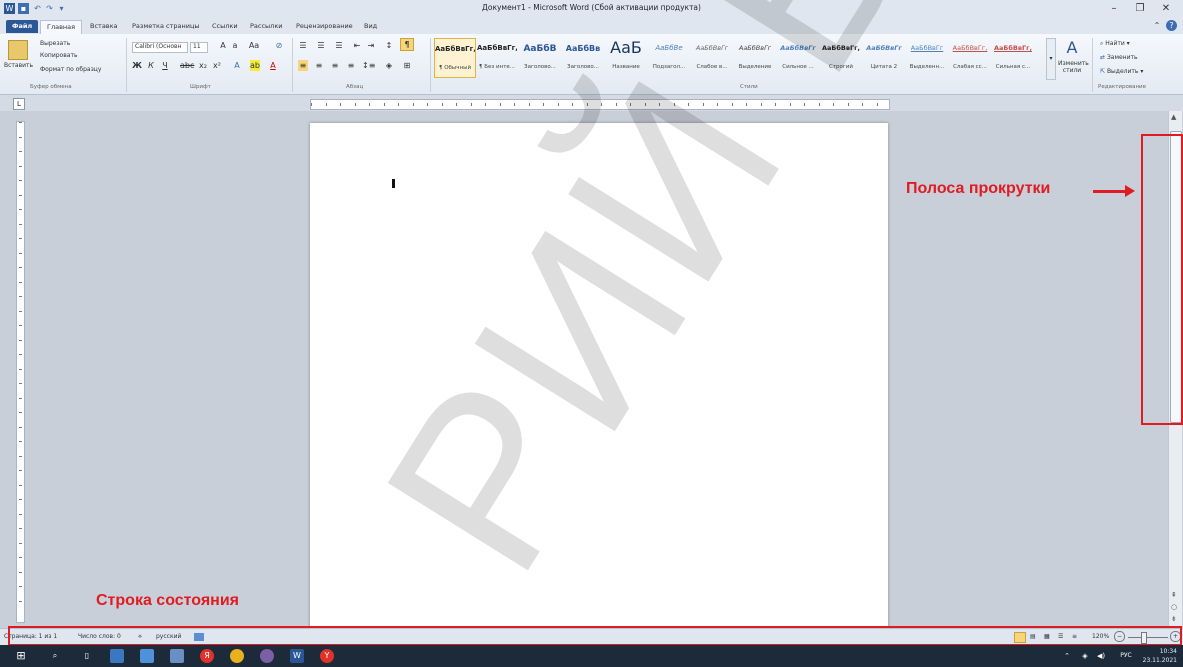 The width and height of the screenshot is (1183, 667). I want to click on style-item: АаБбВвГг Выделение, so click(755, 57).